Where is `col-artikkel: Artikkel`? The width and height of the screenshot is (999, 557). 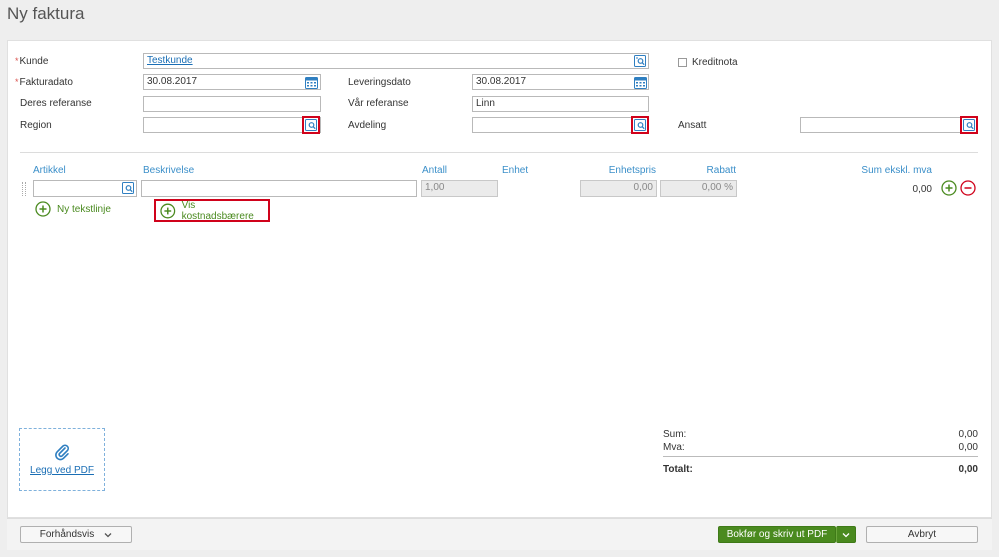
col-artikkel: Artikkel is located at coordinates (49, 170).